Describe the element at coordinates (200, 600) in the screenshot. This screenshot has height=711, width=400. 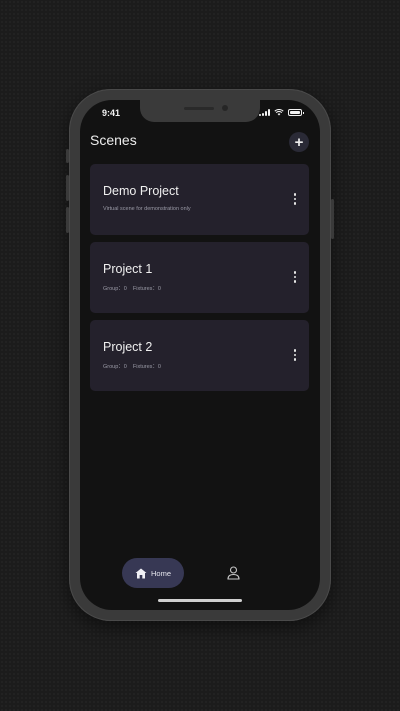
I see `home-indicator` at that location.